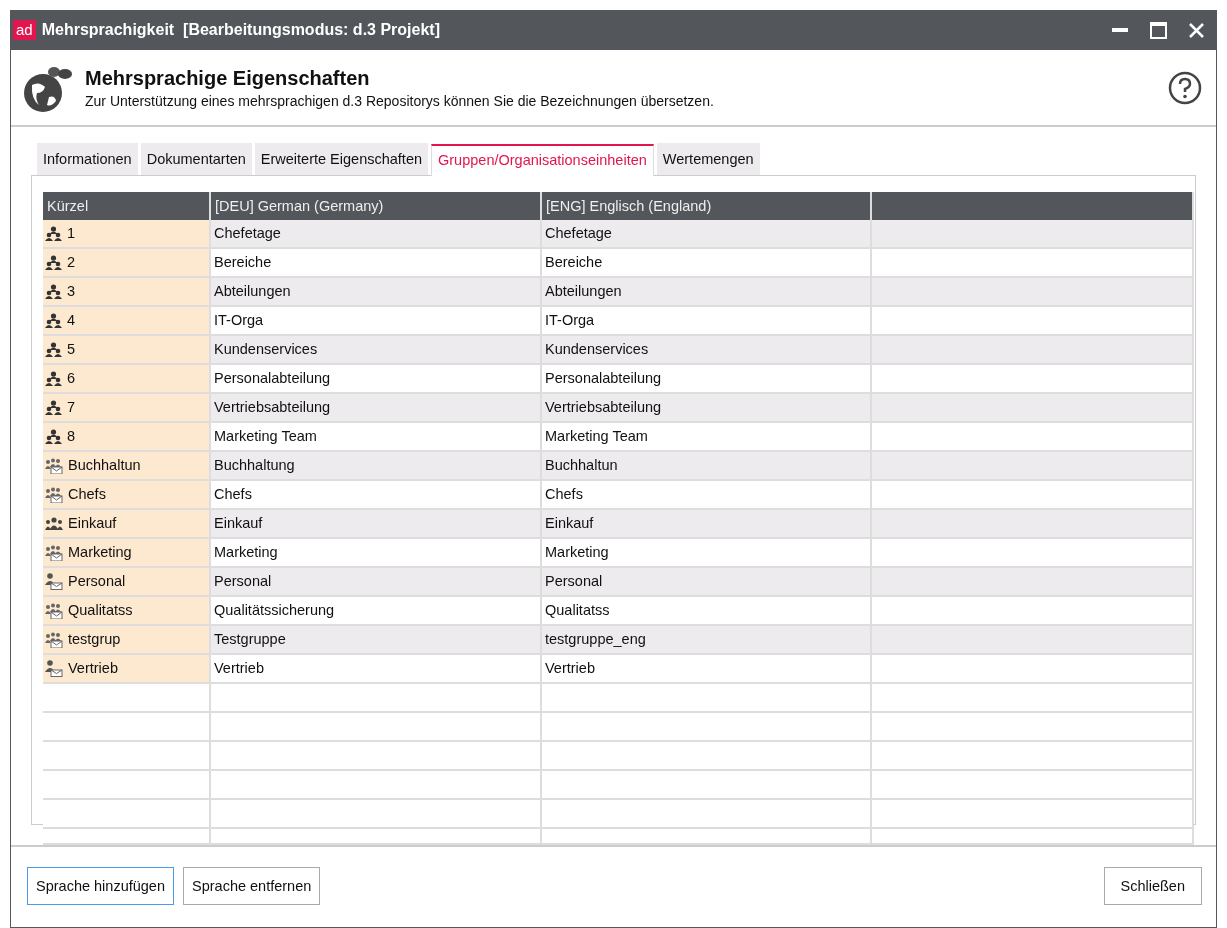 Image resolution: width=1227 pixels, height=928 pixels. What do you see at coordinates (100, 886) in the screenshot?
I see `footer-button: Sprache hinzufügen` at bounding box center [100, 886].